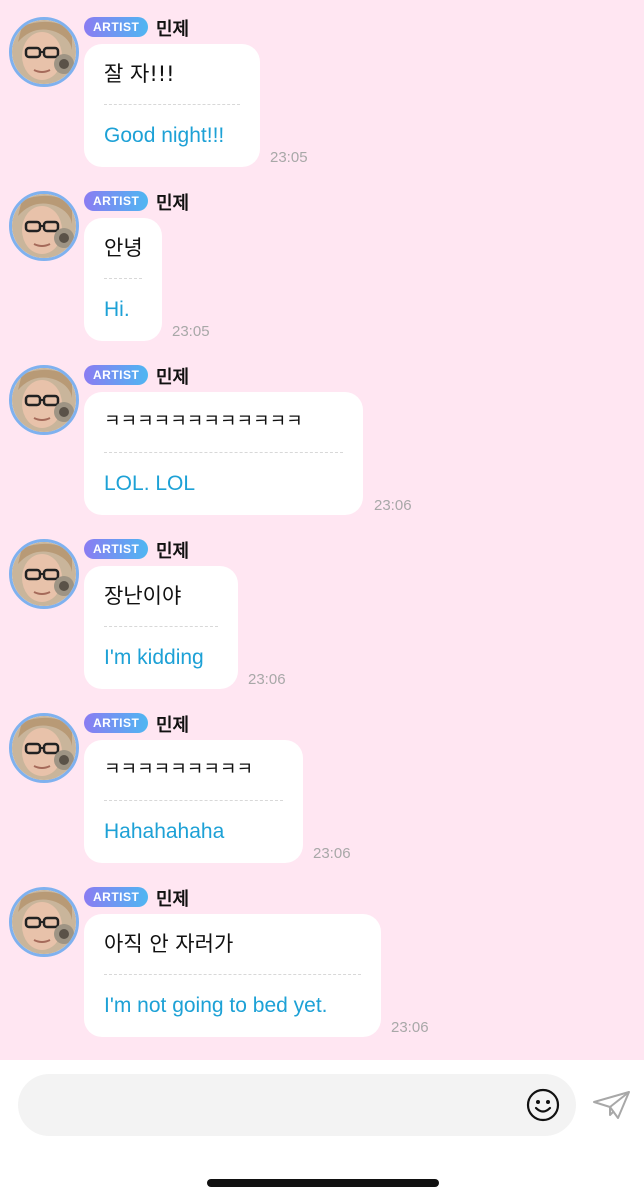 This screenshot has width=644, height=1200. What do you see at coordinates (232, 944) in the screenshot?
I see `original-text: 아직 안 자러가` at bounding box center [232, 944].